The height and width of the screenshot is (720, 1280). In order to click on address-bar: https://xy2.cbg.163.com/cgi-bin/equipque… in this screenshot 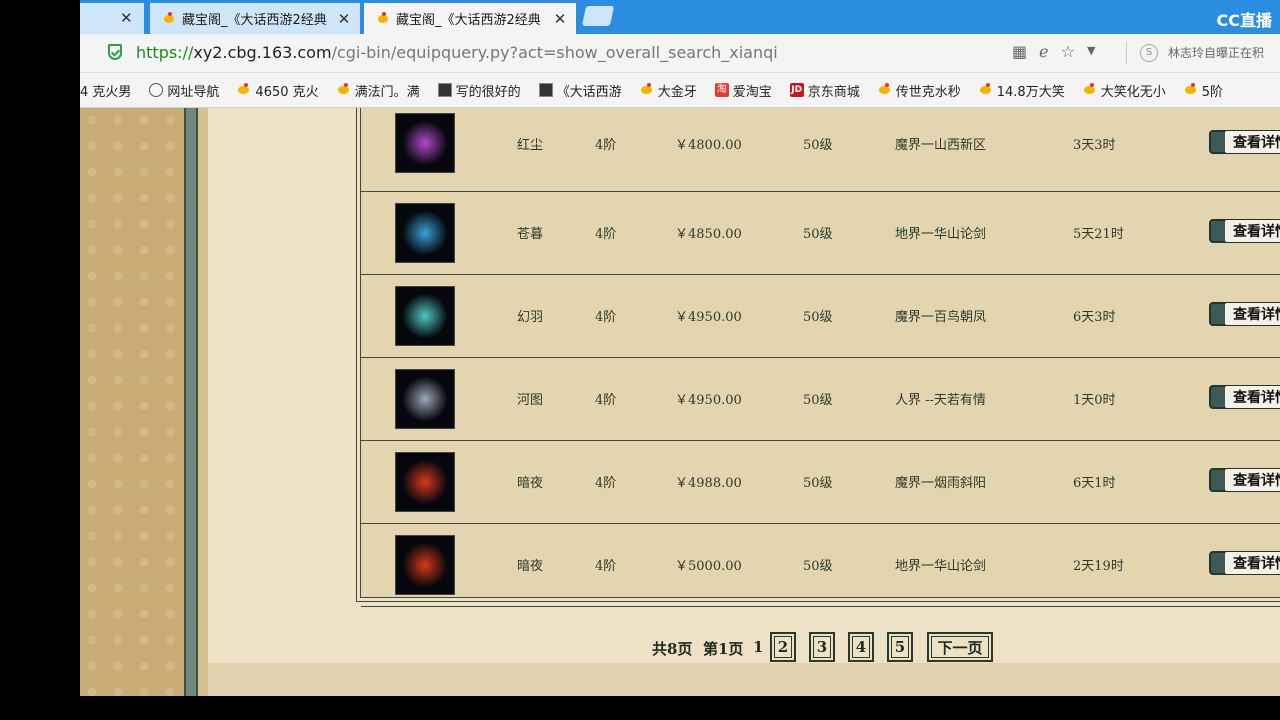, I will do `click(680, 53)`.